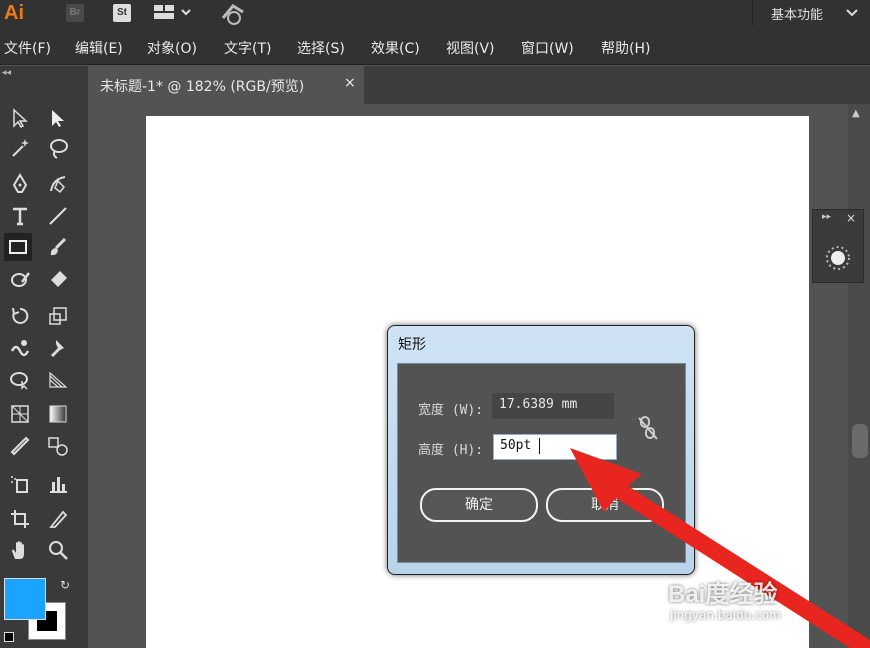 The image size is (870, 648). Describe the element at coordinates (516, 445) in the screenshot. I see `height-value: 50pt` at that location.